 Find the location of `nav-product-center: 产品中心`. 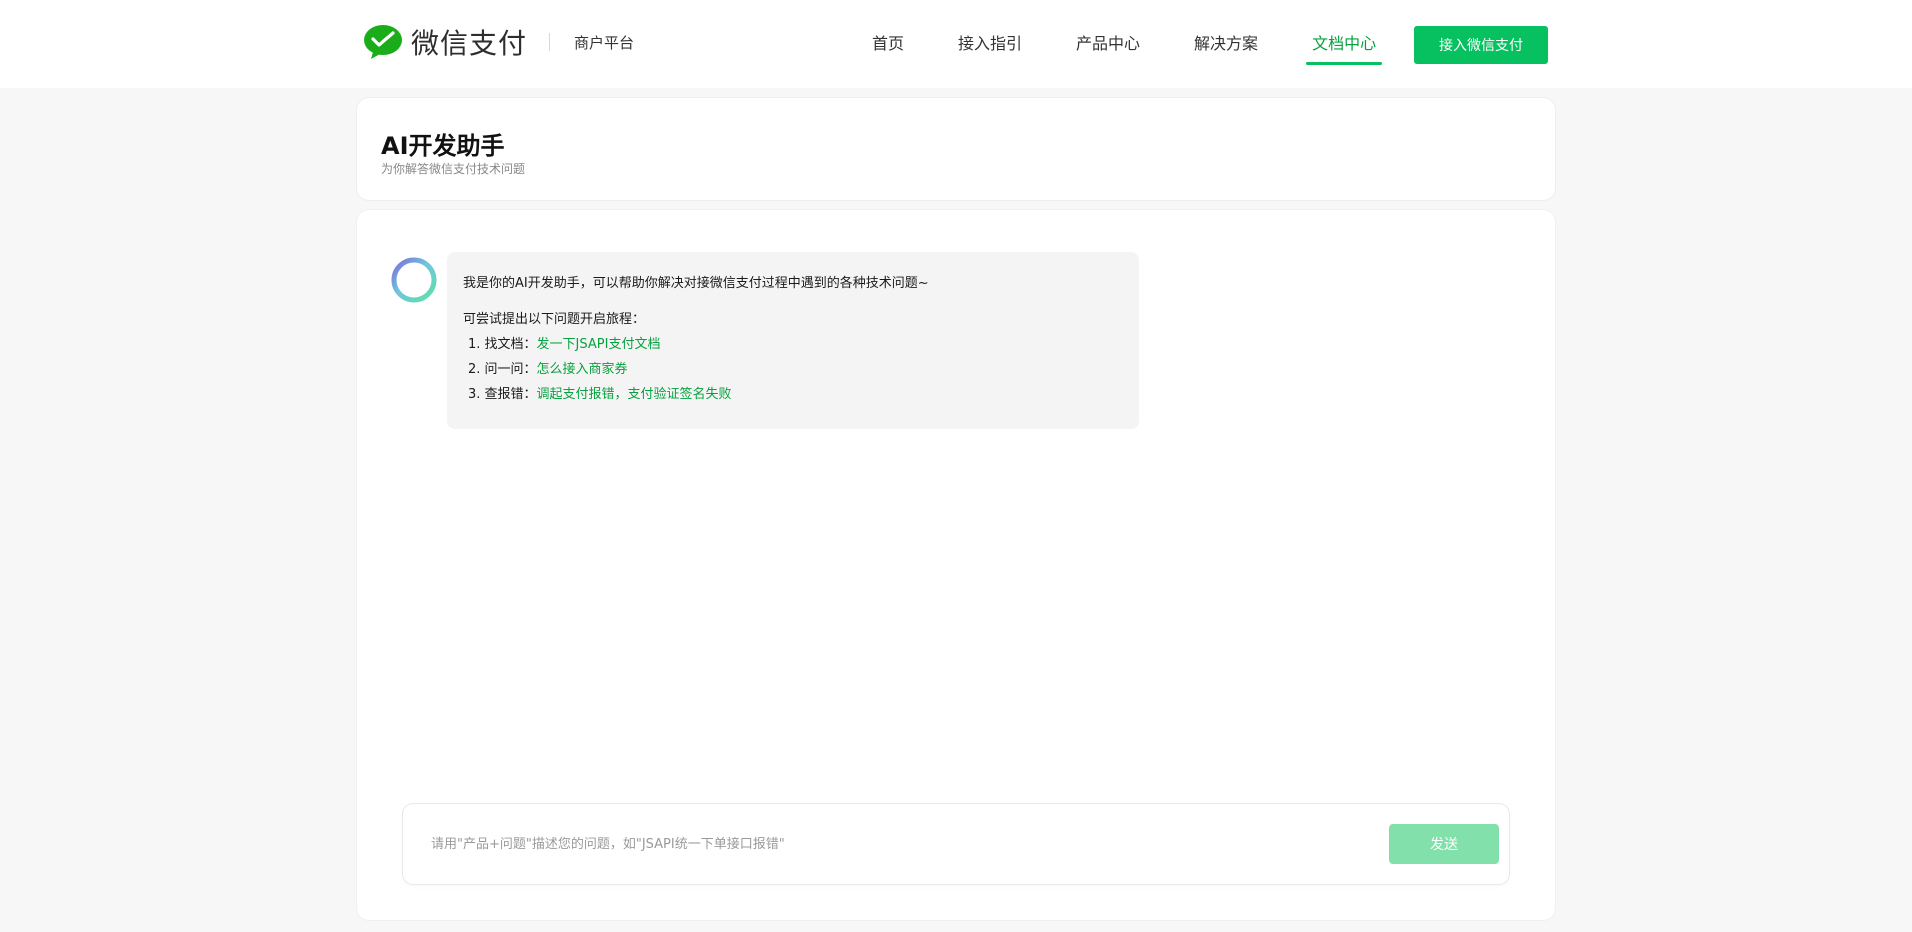

nav-product-center: 产品中心 is located at coordinates (1108, 44).